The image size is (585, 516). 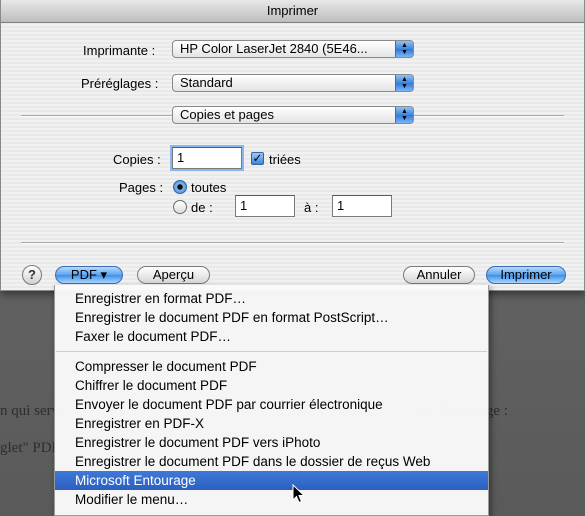 What do you see at coordinates (32, 275) in the screenshot?
I see `help-button: ?` at bounding box center [32, 275].